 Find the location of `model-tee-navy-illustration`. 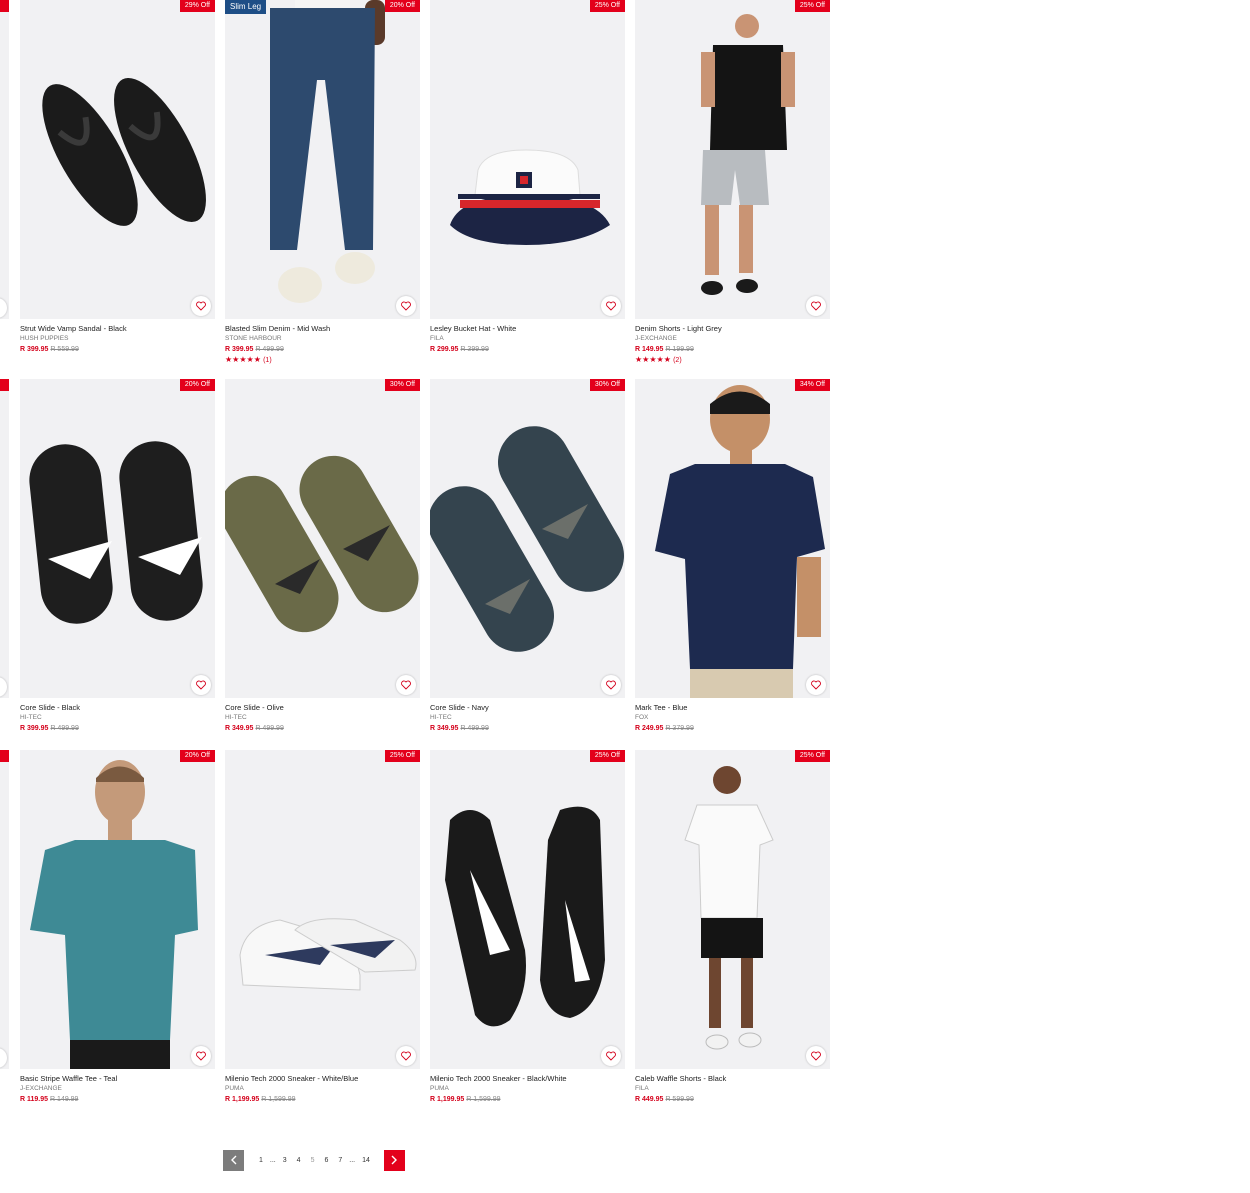

model-tee-navy-illustration is located at coordinates (740, 541).